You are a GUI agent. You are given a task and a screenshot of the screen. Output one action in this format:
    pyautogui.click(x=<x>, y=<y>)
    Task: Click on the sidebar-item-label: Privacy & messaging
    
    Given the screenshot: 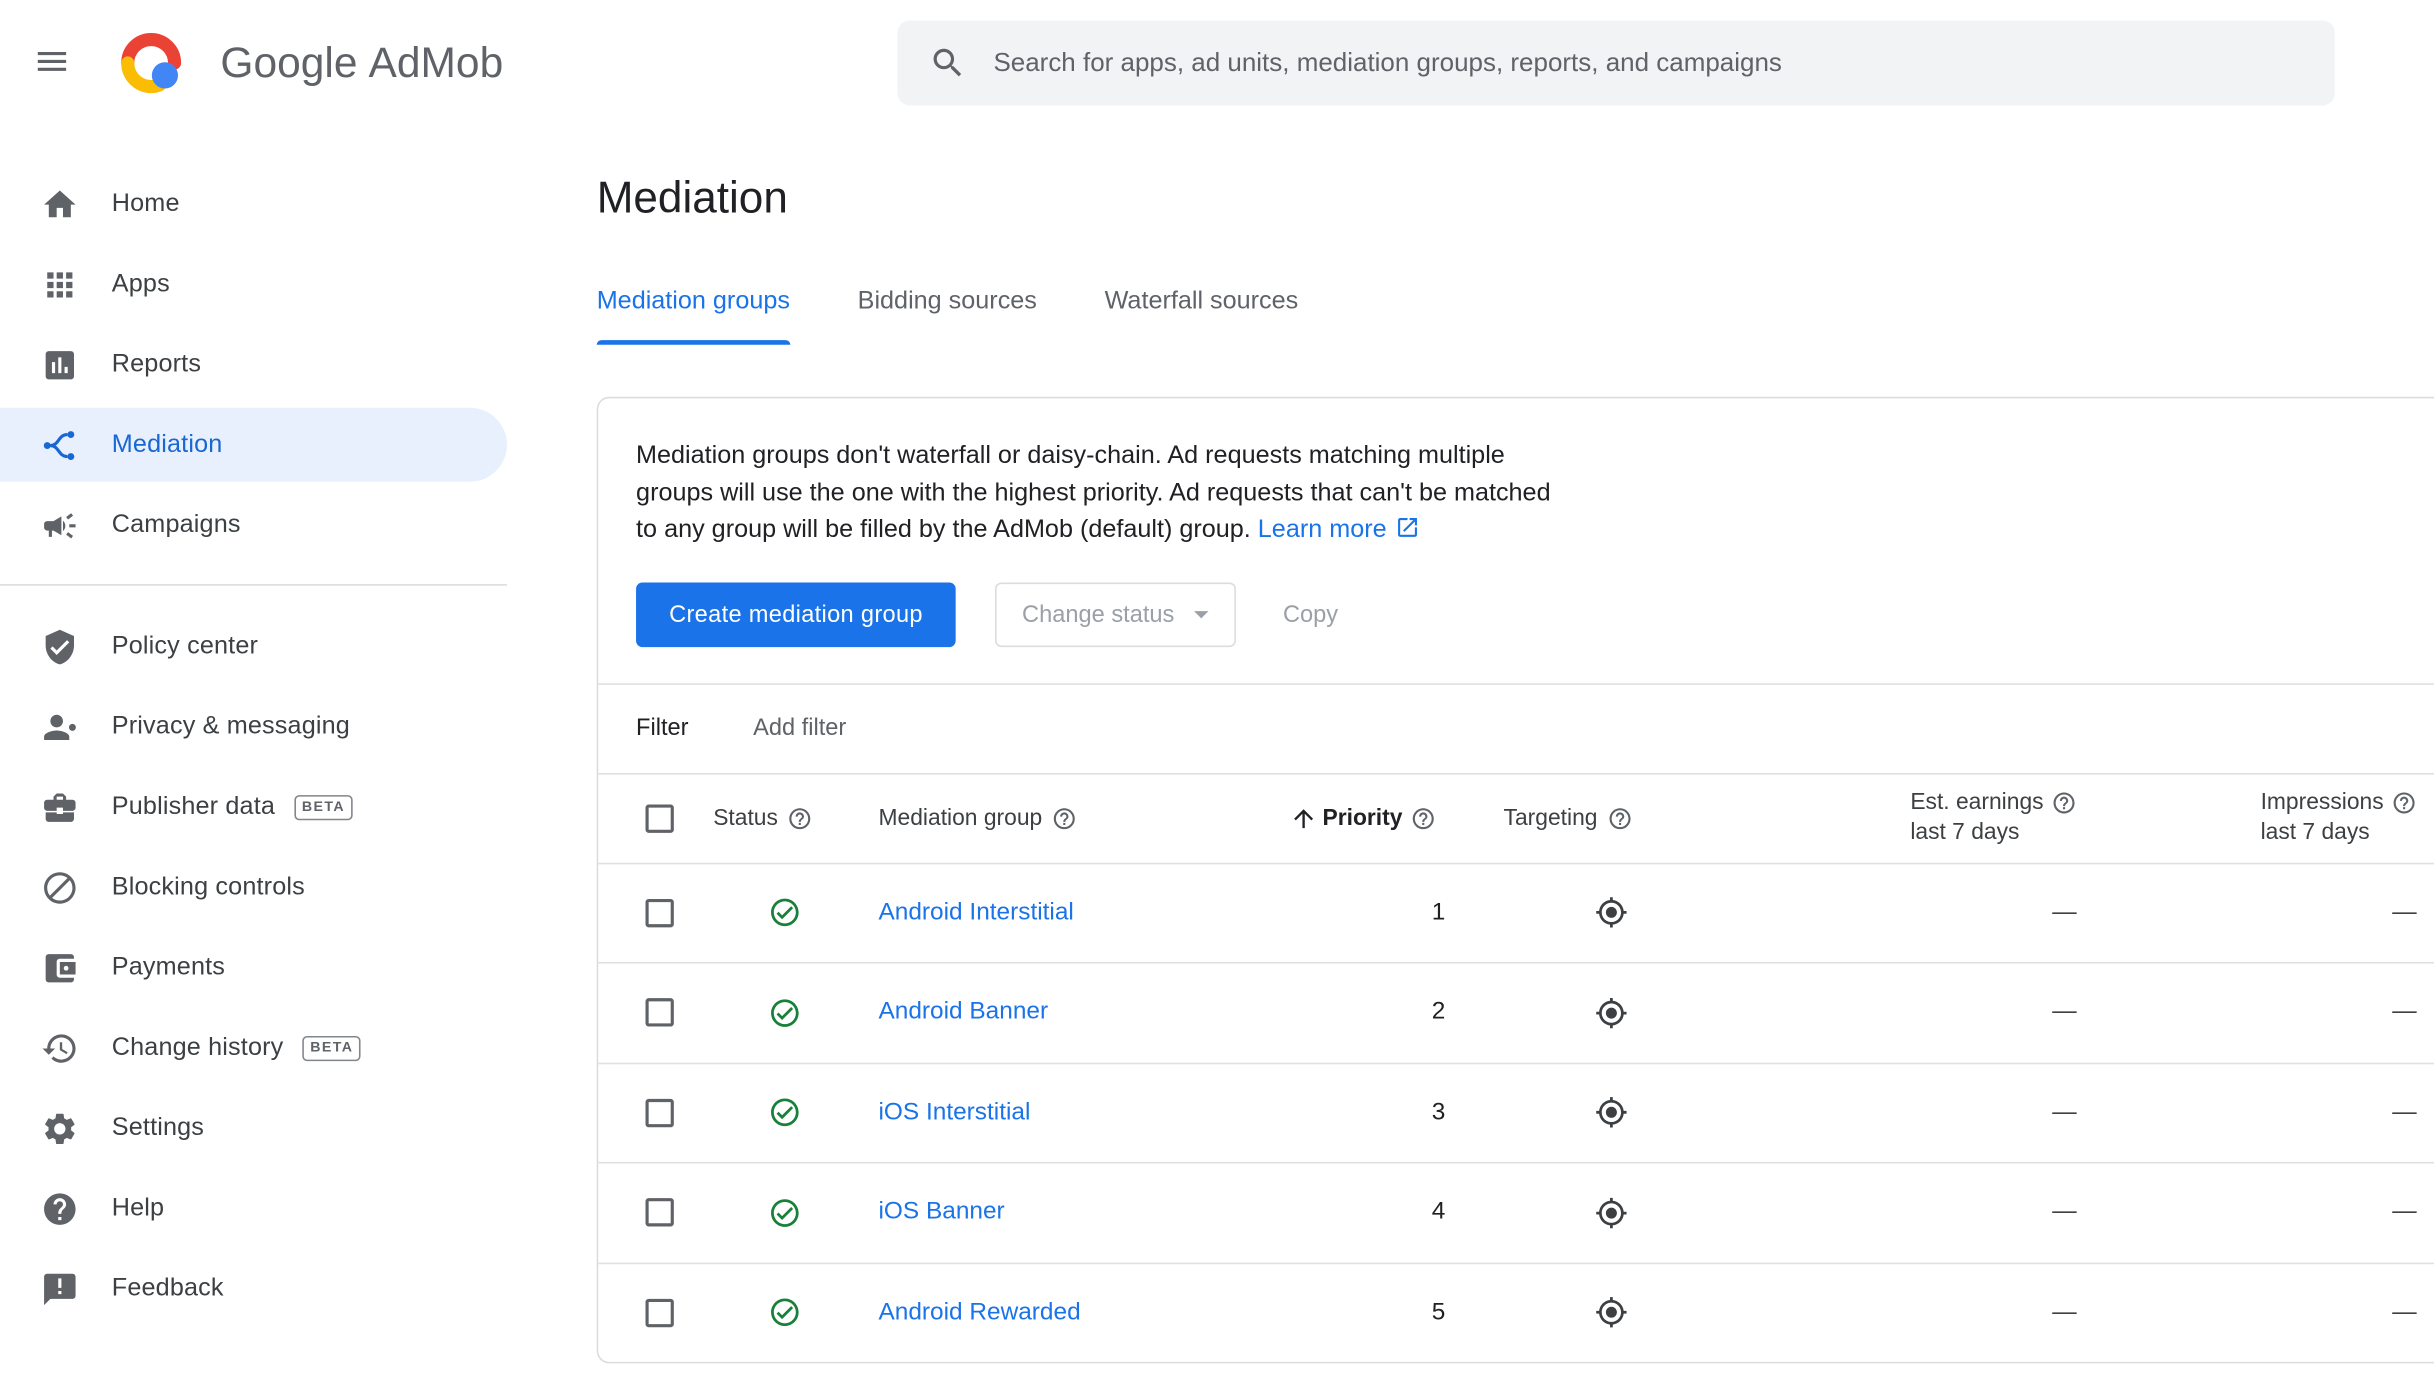 What is the action you would take?
    pyautogui.click(x=230, y=726)
    